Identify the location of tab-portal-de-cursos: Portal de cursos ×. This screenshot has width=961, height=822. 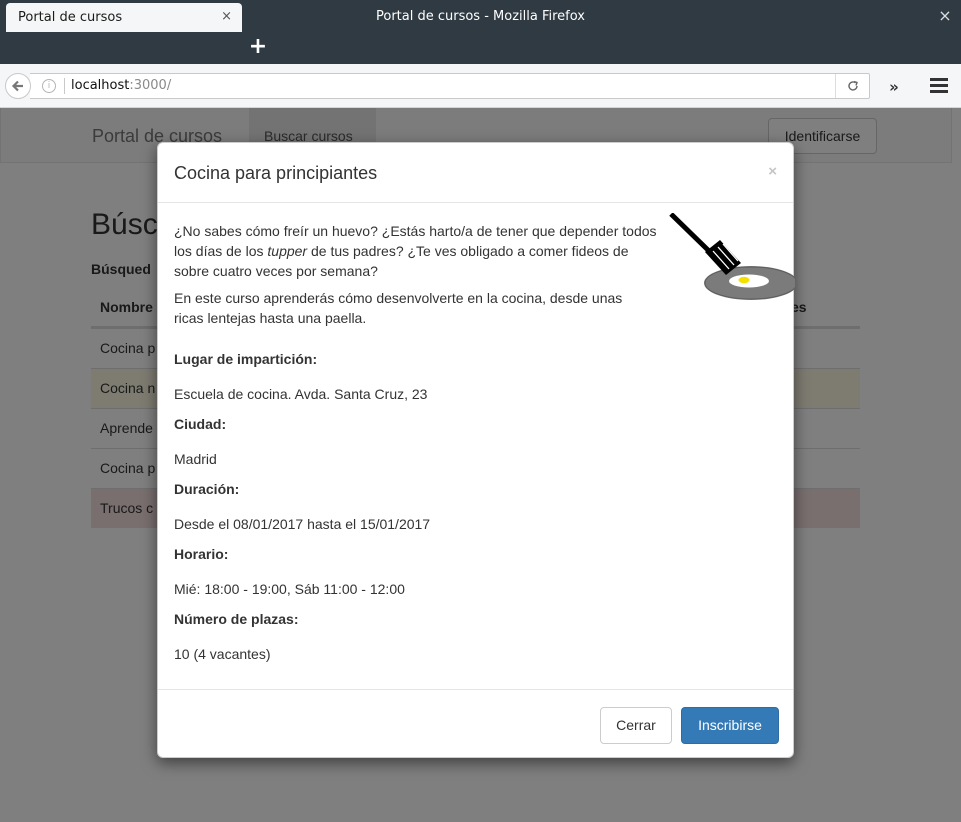
(124, 17).